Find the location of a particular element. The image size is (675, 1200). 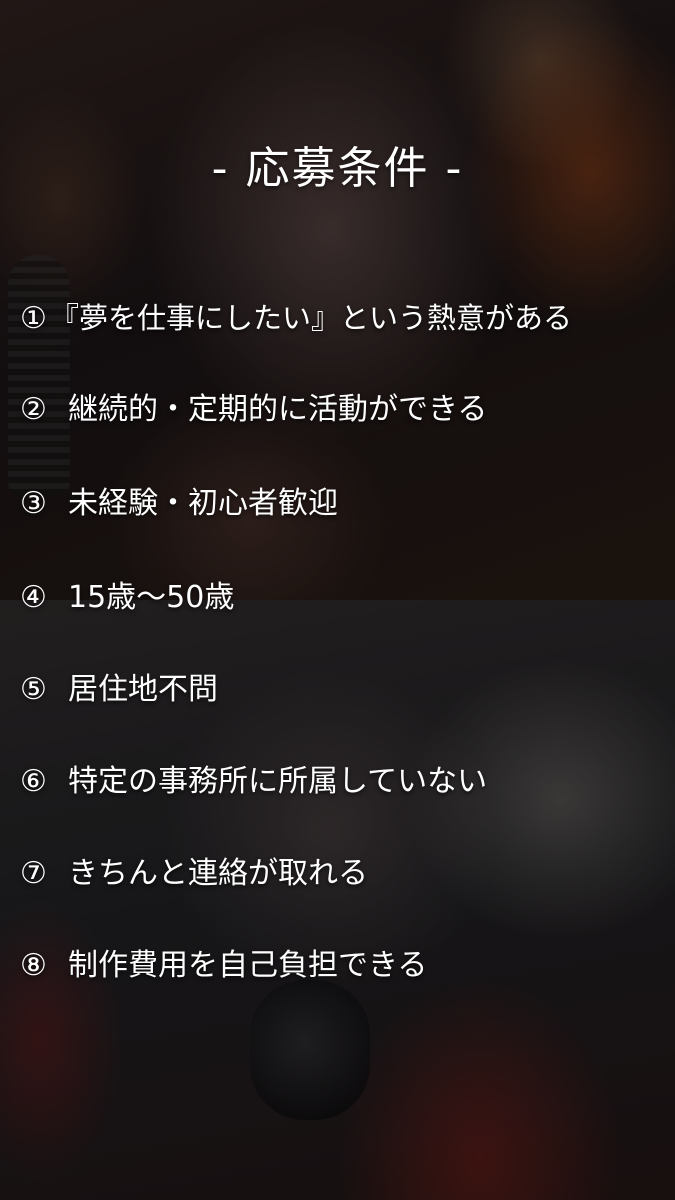

condition-item: ⑧ 制作費用を自己負担できる is located at coordinates (223, 966).